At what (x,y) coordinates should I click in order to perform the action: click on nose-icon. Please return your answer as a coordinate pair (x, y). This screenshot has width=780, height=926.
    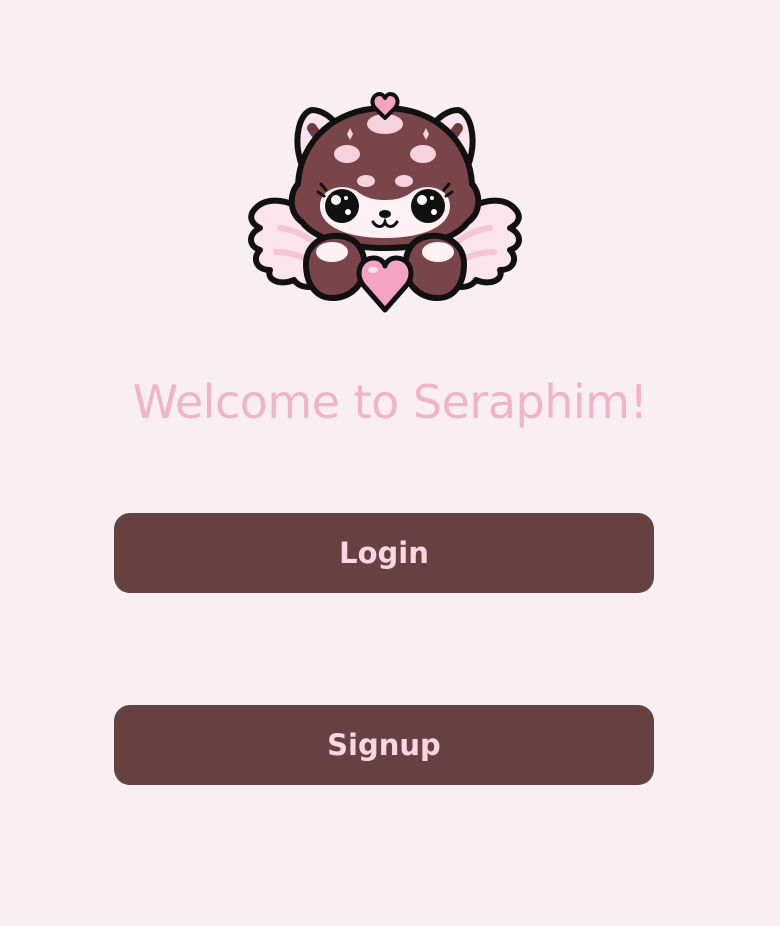
    Looking at the image, I should click on (385, 214).